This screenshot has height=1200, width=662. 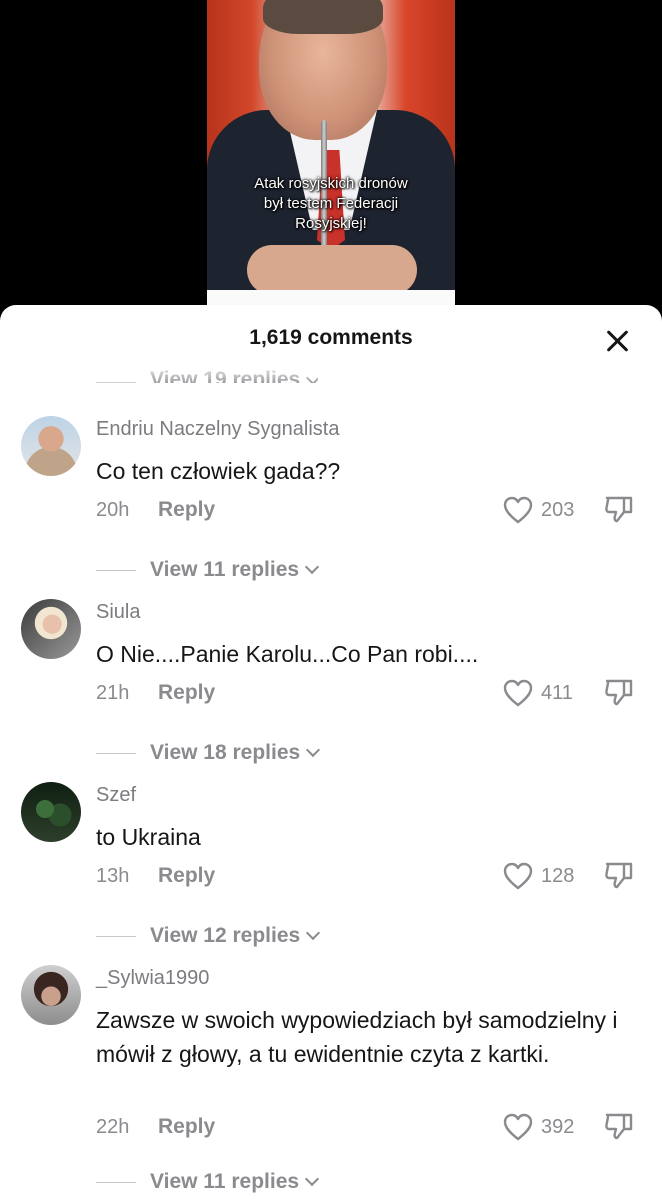 What do you see at coordinates (558, 875) in the screenshot?
I see `like-count: 128` at bounding box center [558, 875].